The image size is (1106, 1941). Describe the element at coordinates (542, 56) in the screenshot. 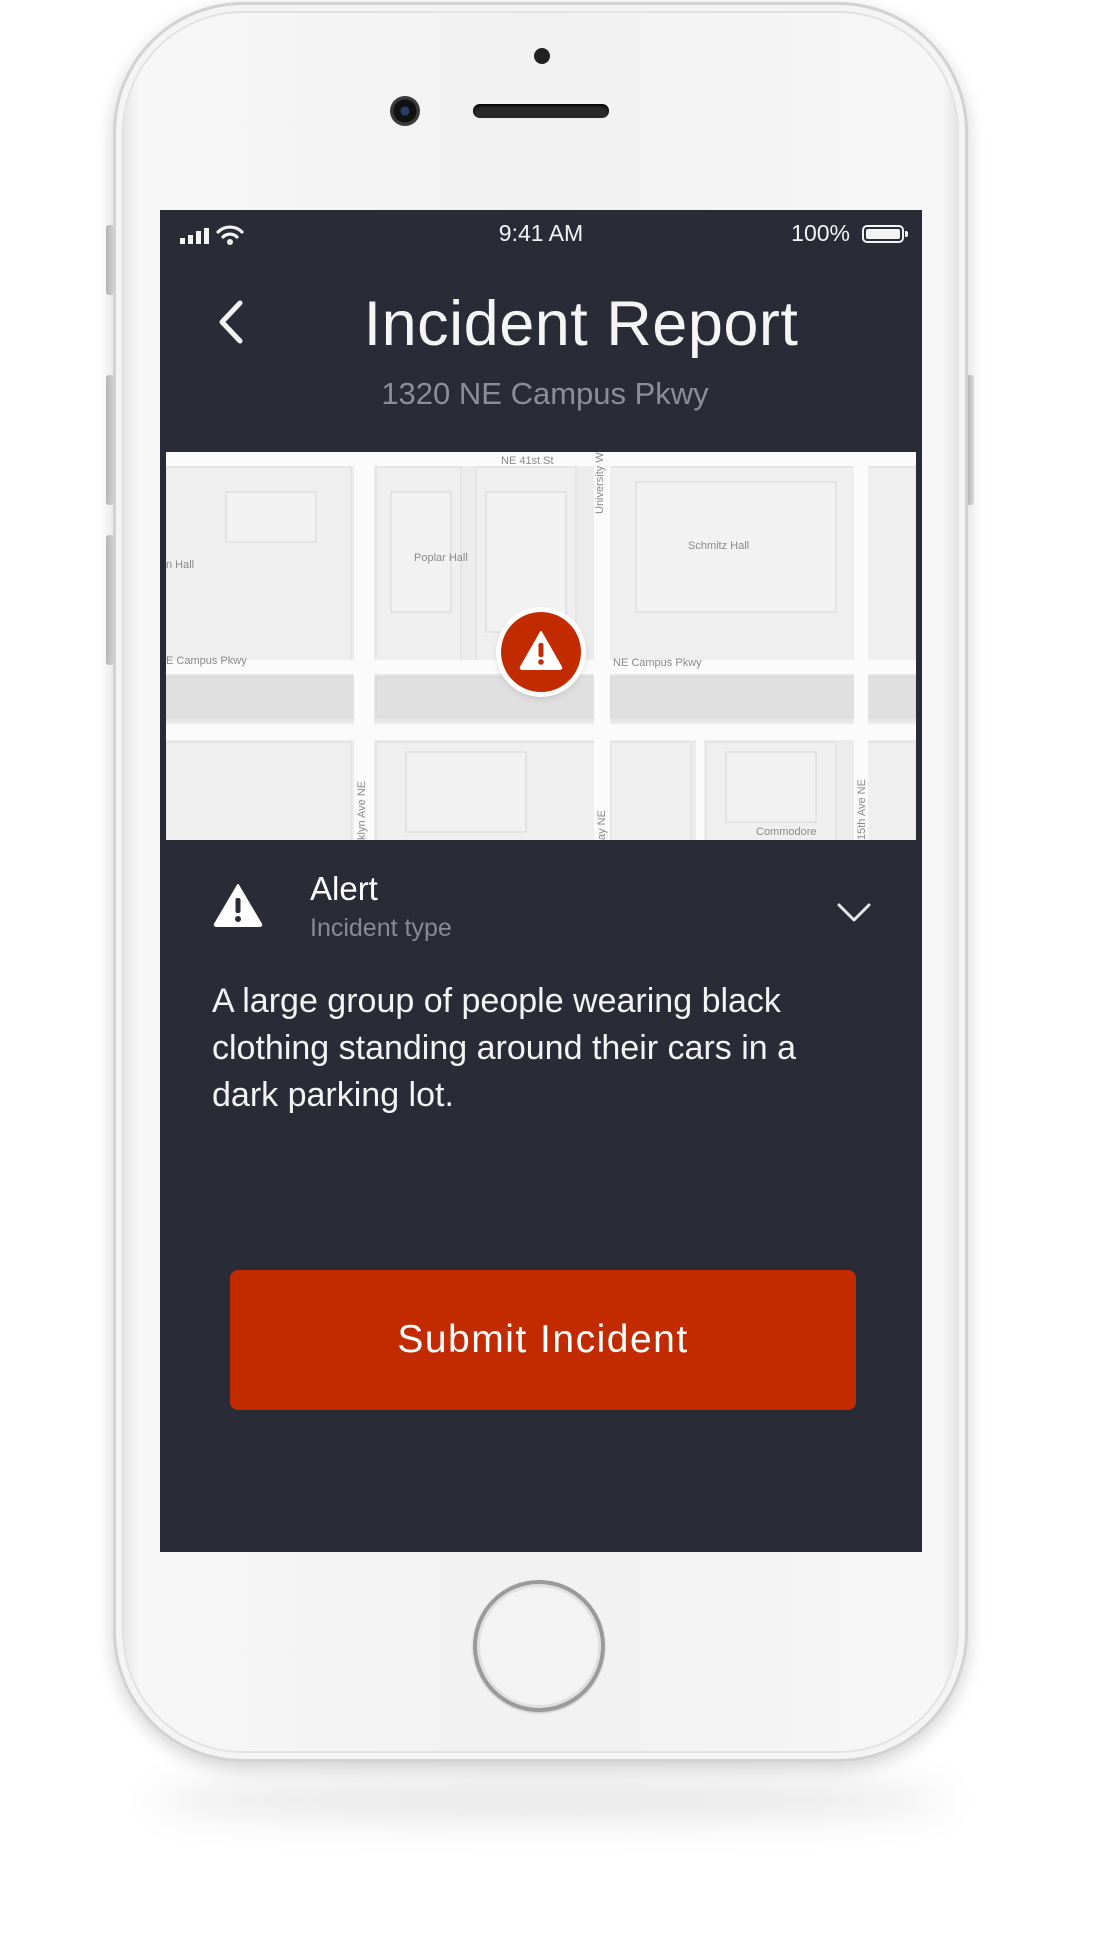

I see `front-sensor` at that location.